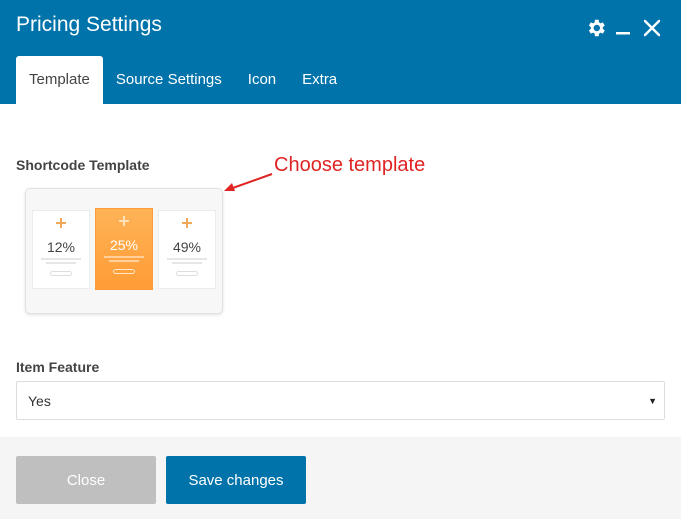 This screenshot has width=681, height=519. Describe the element at coordinates (169, 80) in the screenshot. I see `tab-source-settings: Source Settings` at that location.